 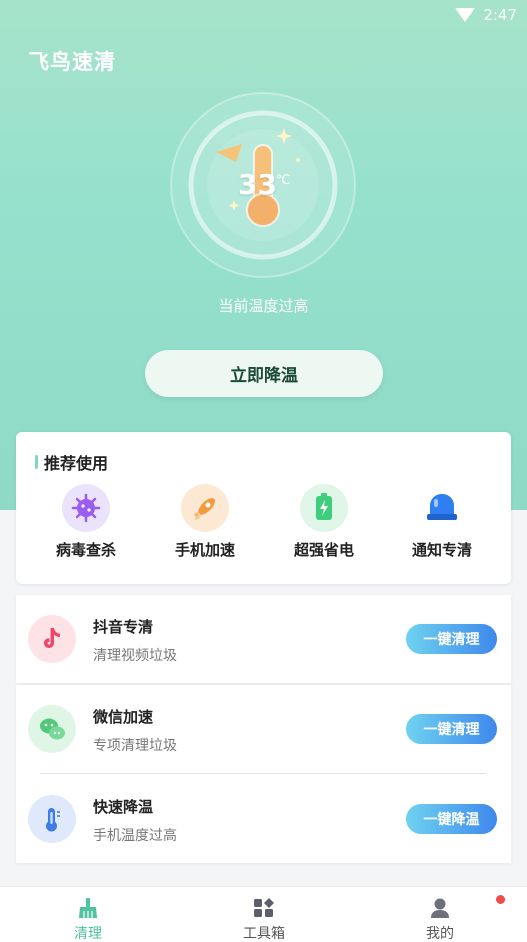 I want to click on temperature-value: 33, so click(x=257, y=184).